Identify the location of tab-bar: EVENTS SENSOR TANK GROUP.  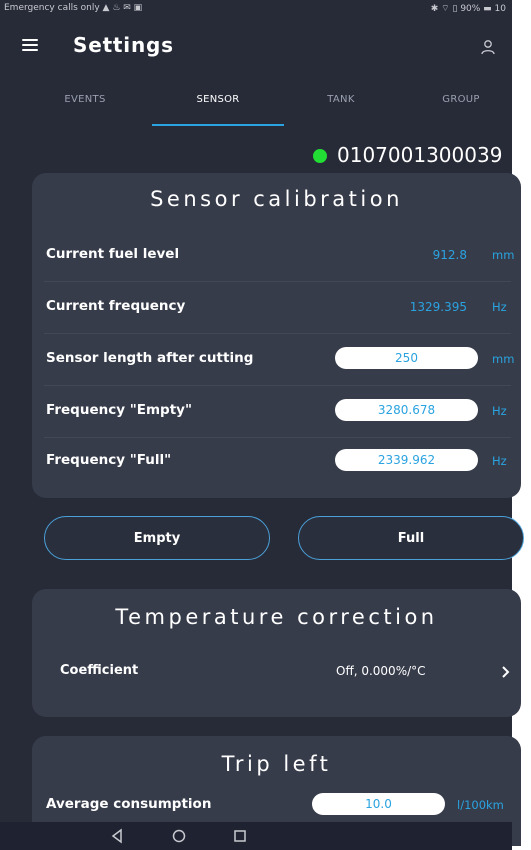
(256, 104).